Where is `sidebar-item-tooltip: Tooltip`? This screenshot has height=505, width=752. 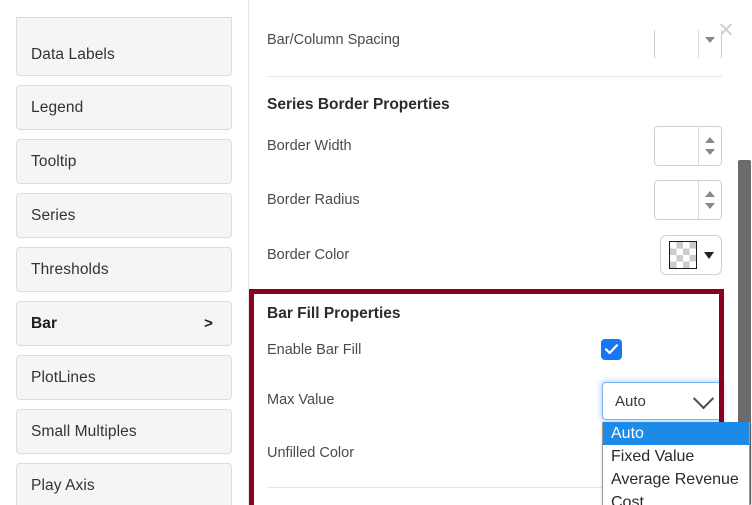 sidebar-item-tooltip: Tooltip is located at coordinates (124, 161).